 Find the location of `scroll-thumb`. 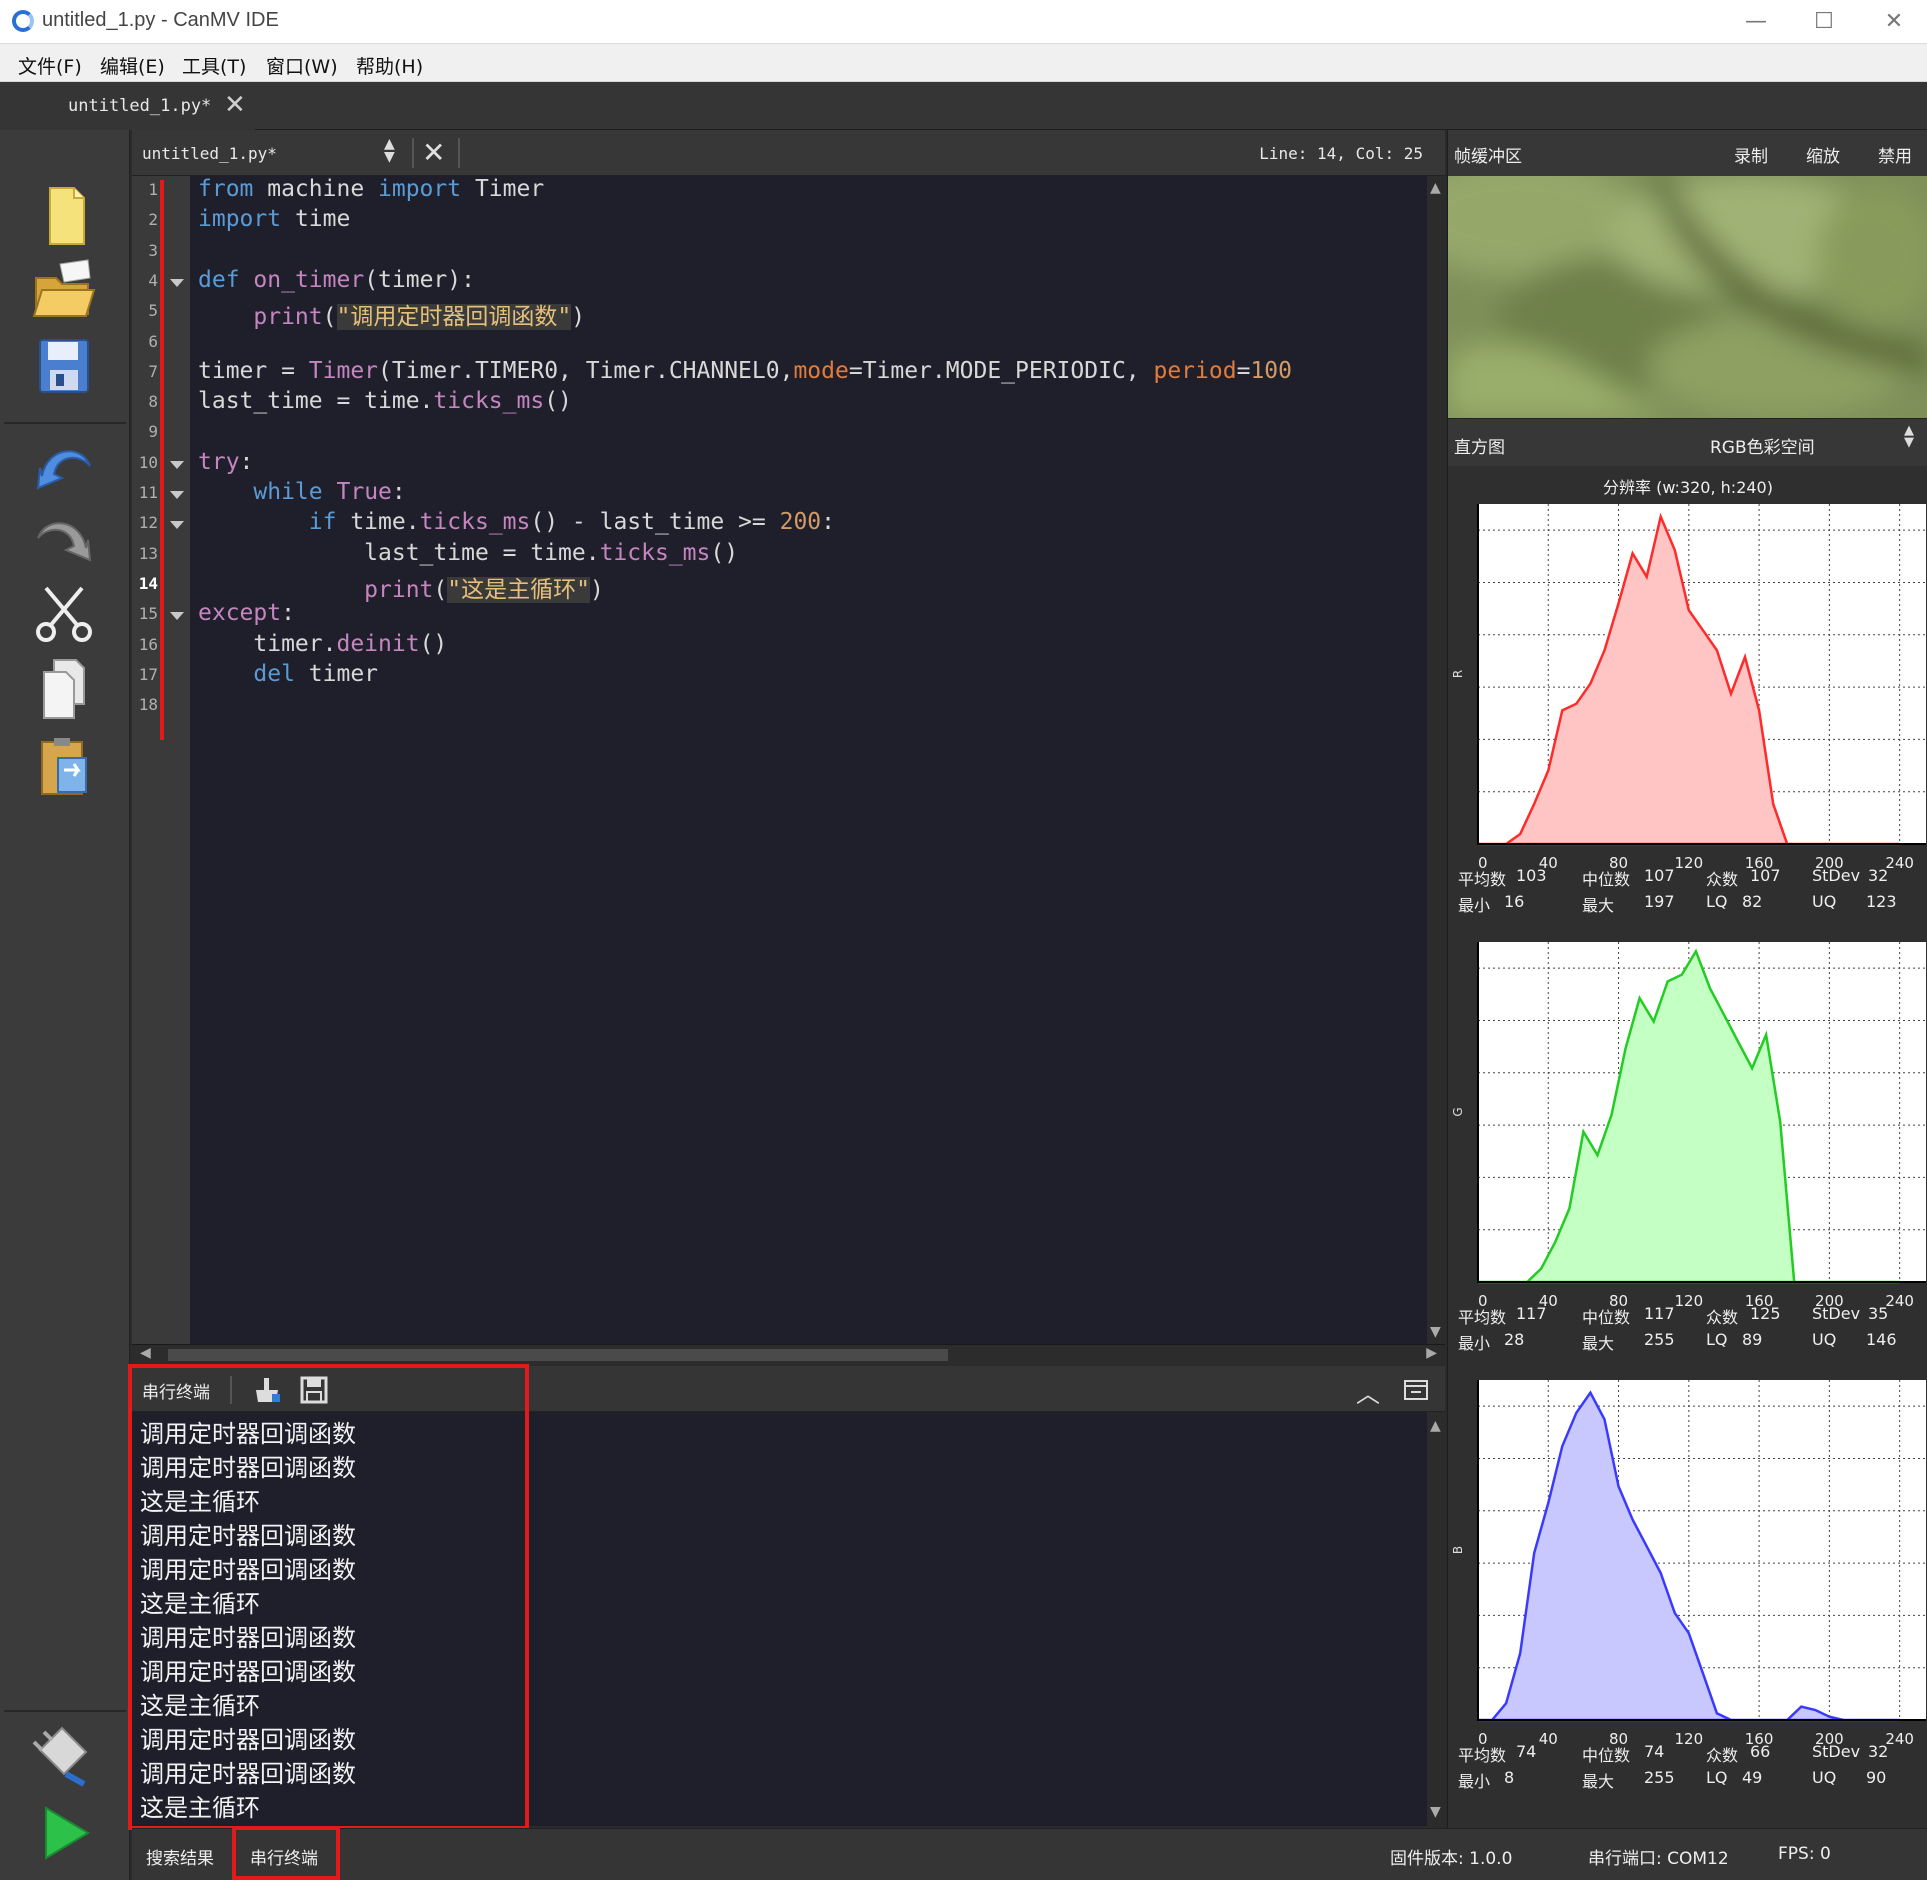

scroll-thumb is located at coordinates (558, 1355).